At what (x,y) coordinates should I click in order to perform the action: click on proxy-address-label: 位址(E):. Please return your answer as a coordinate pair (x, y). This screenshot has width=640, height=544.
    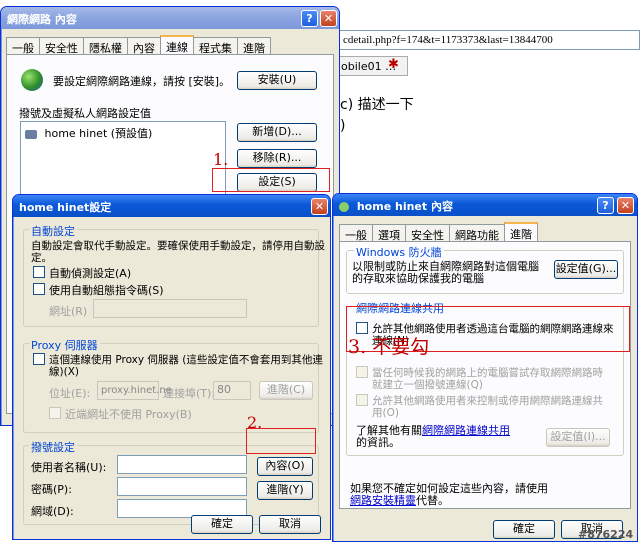
    Looking at the image, I should click on (70, 393).